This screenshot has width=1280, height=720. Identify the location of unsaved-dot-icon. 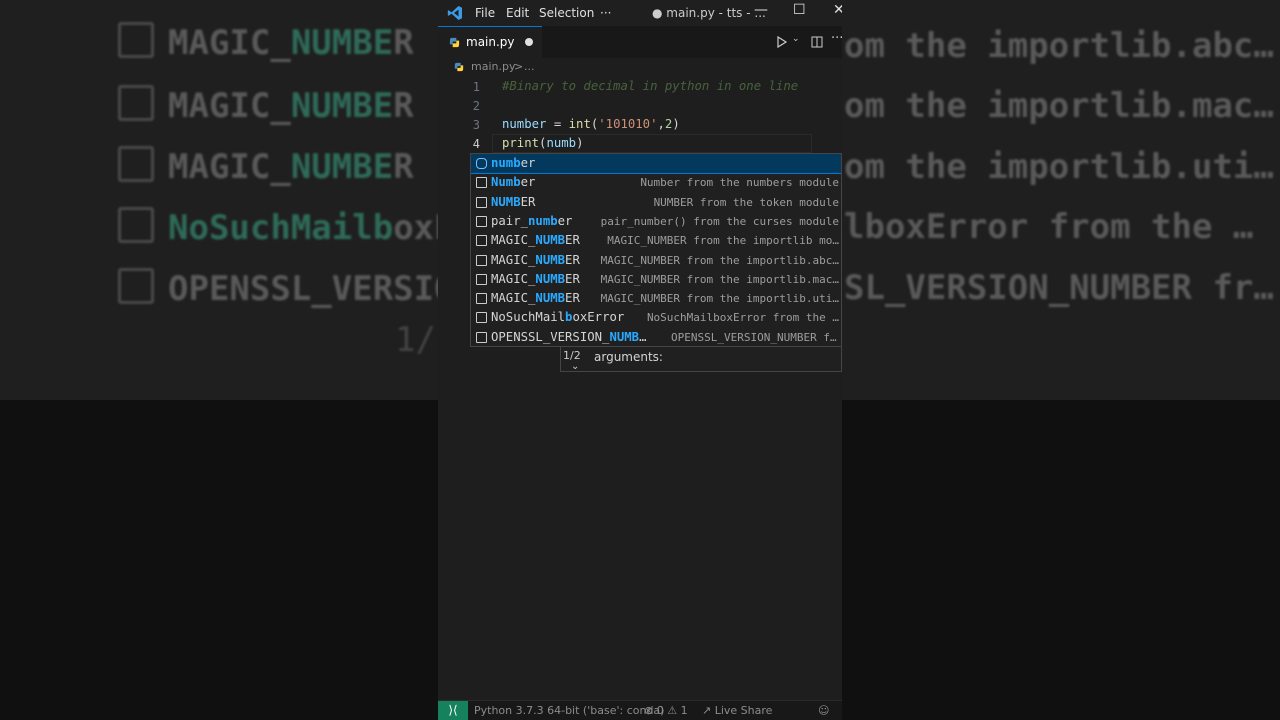
(529, 42).